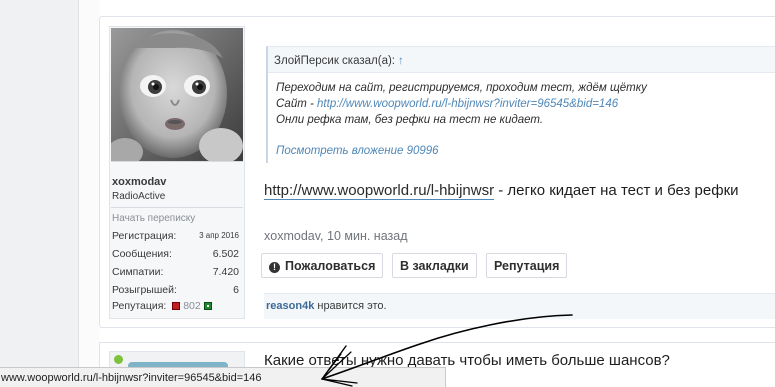  What do you see at coordinates (177, 207) in the screenshot?
I see `divider` at bounding box center [177, 207].